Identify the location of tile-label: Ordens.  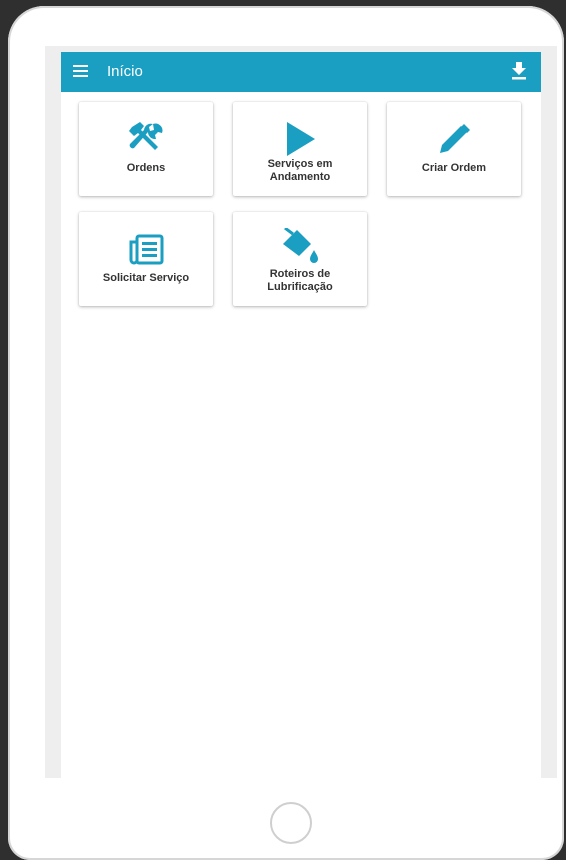
(146, 168).